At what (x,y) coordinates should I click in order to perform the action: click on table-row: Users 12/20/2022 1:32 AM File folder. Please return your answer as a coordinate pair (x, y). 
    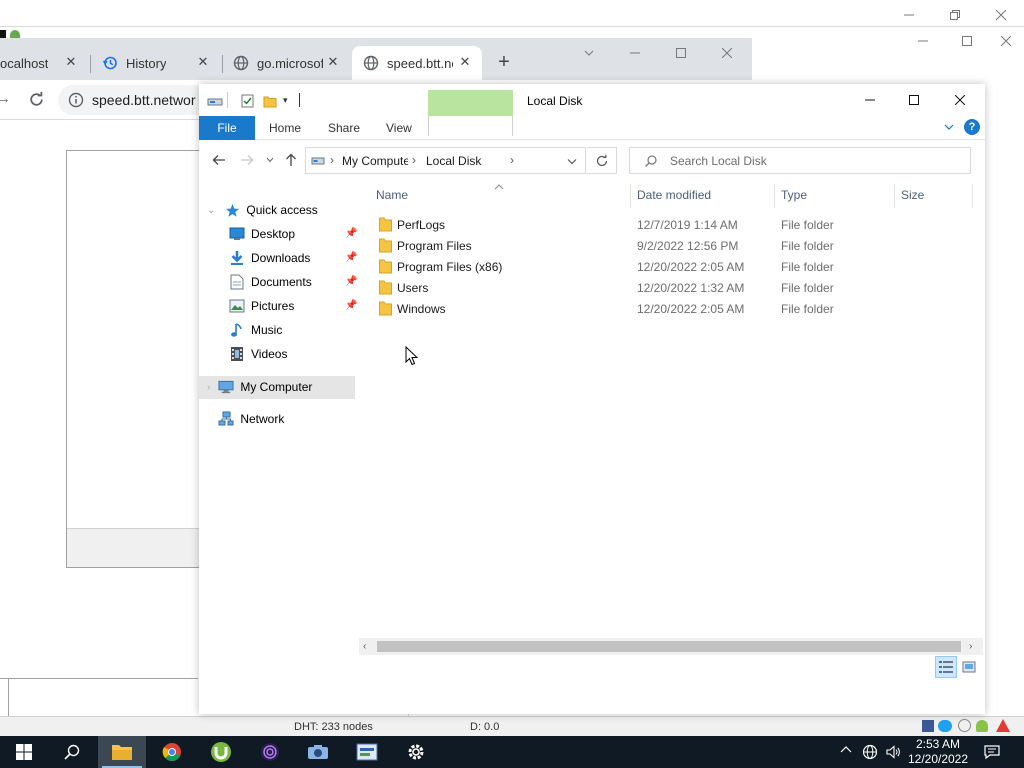
    Looking at the image, I should click on (675, 287).